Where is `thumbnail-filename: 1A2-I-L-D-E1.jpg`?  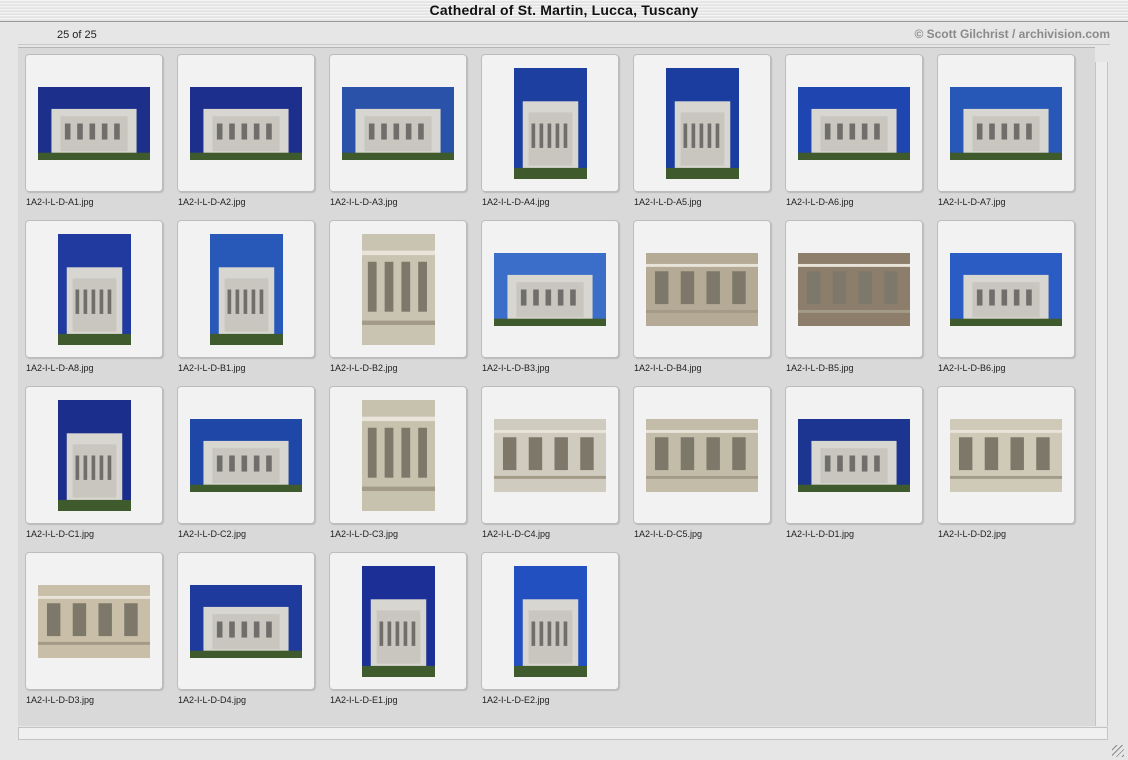 thumbnail-filename: 1A2-I-L-D-E1.jpg is located at coordinates (364, 700).